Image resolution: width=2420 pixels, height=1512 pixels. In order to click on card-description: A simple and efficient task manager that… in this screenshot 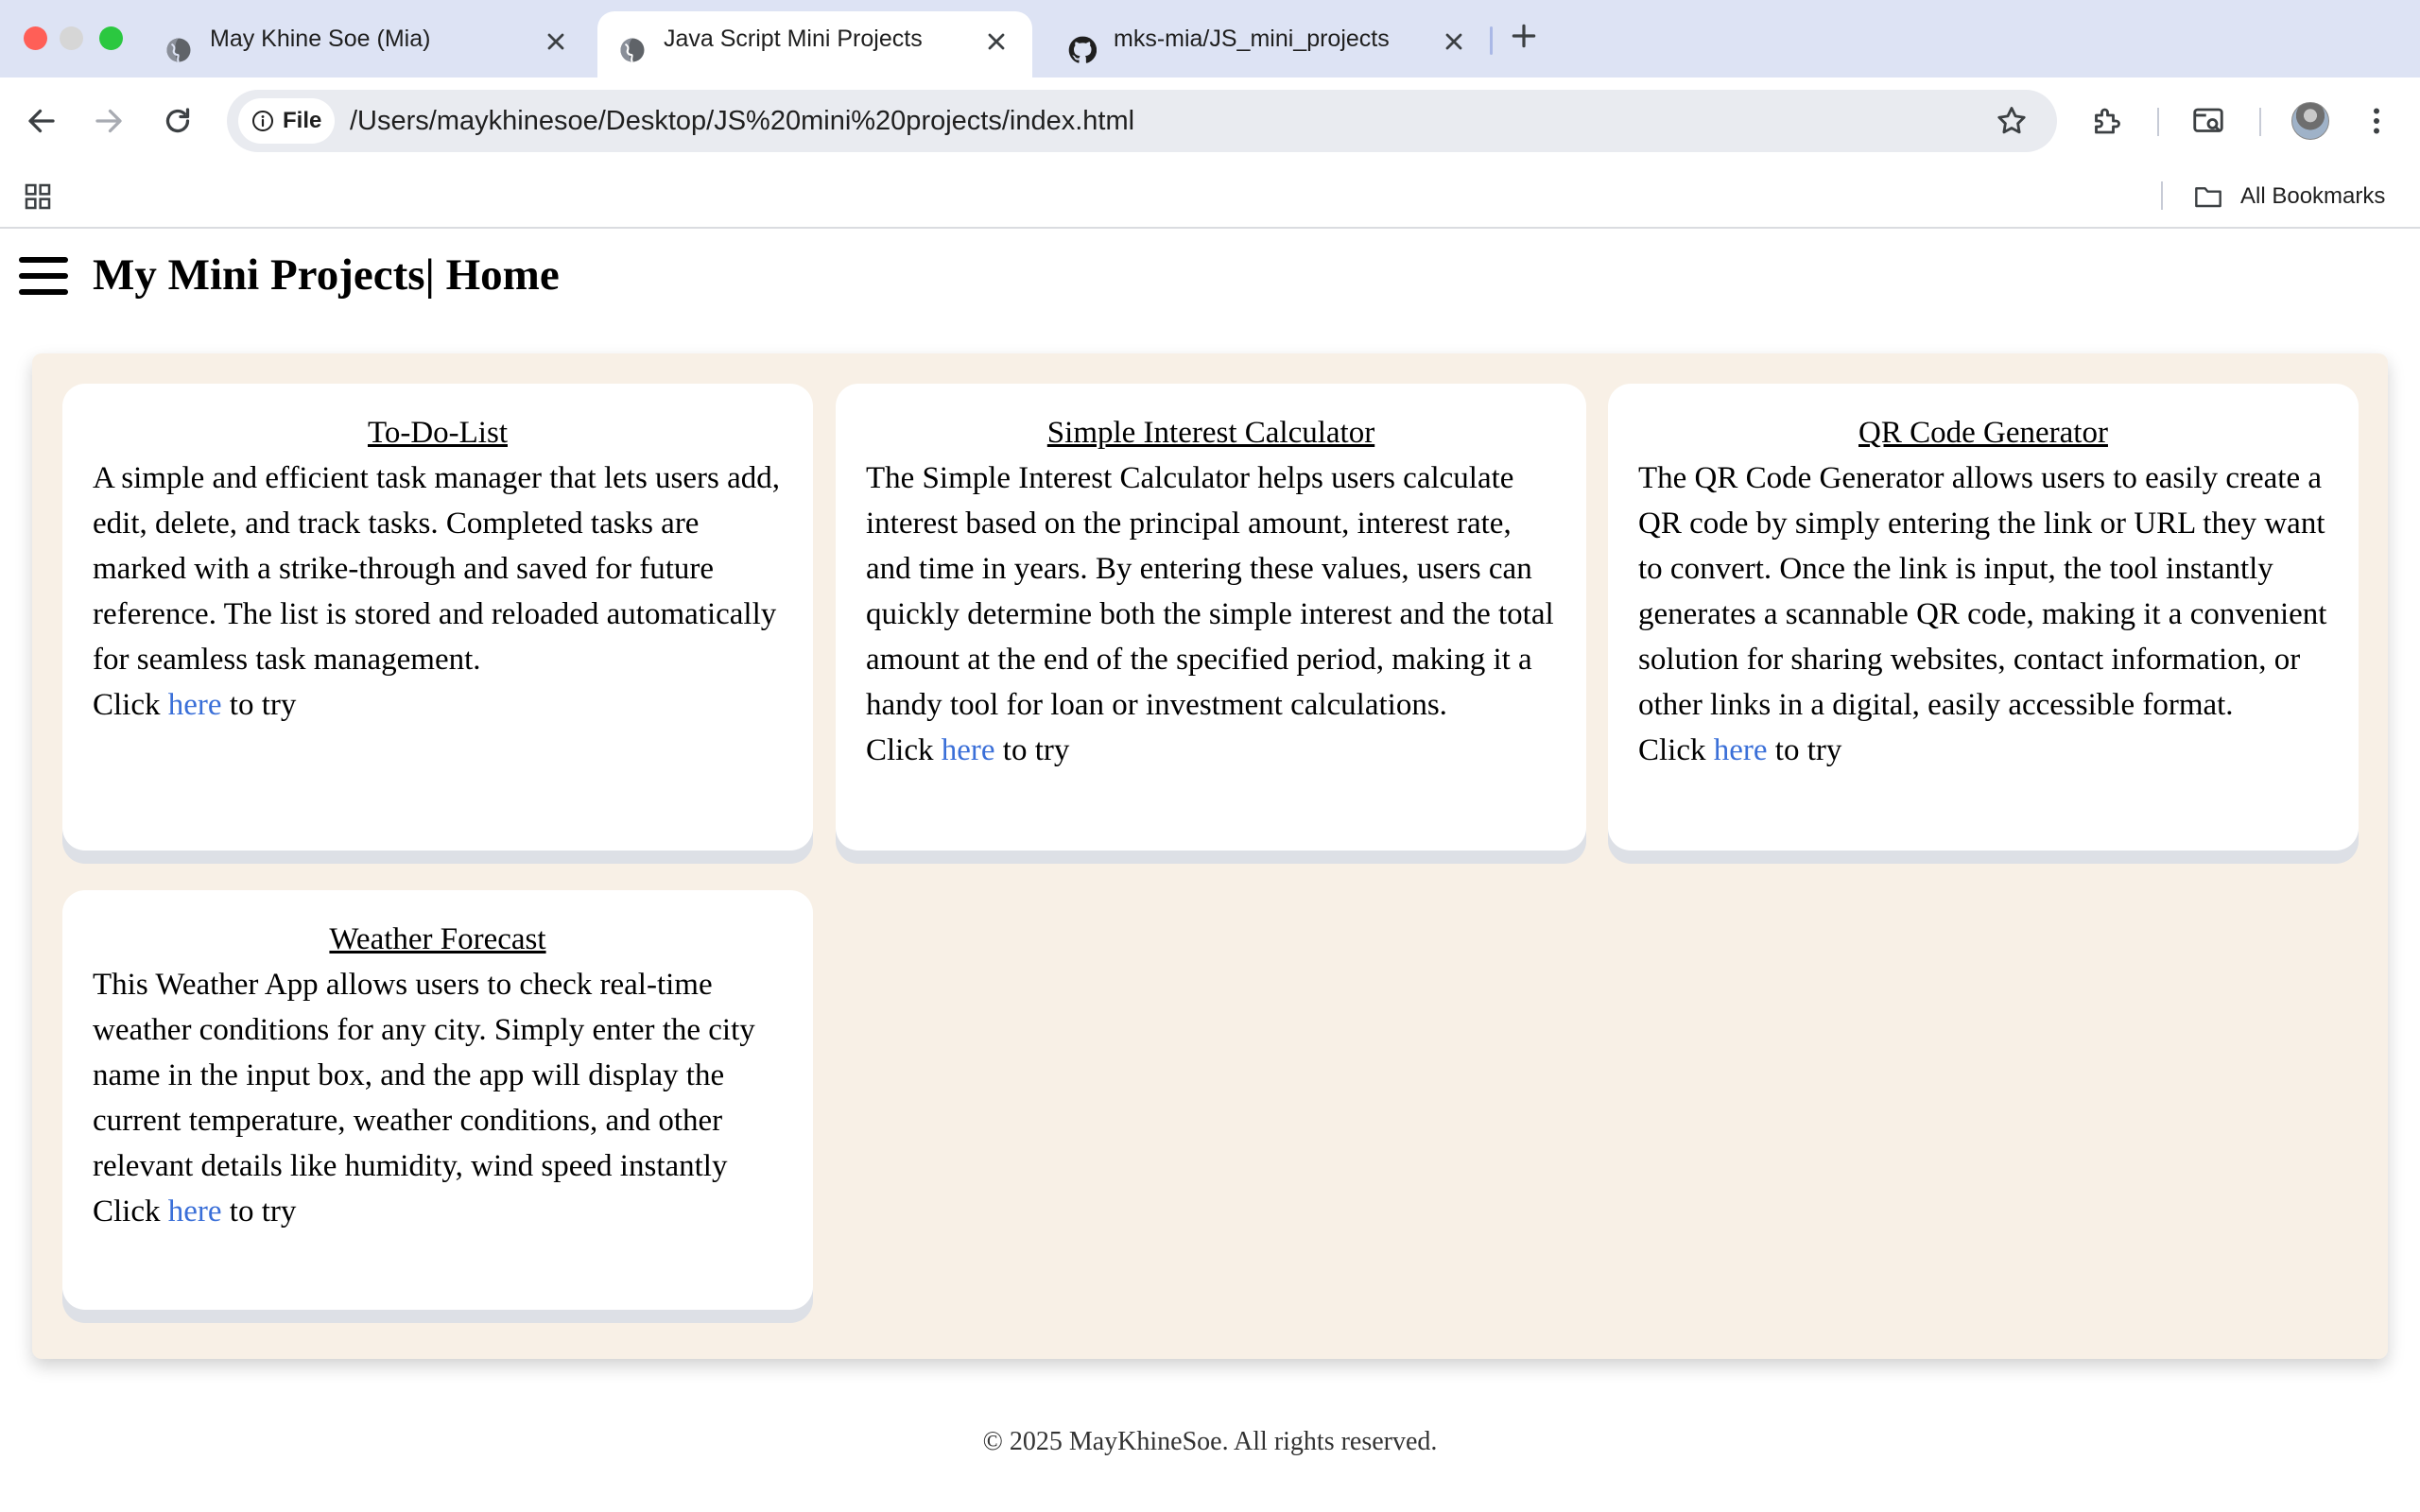, I will do `click(437, 569)`.